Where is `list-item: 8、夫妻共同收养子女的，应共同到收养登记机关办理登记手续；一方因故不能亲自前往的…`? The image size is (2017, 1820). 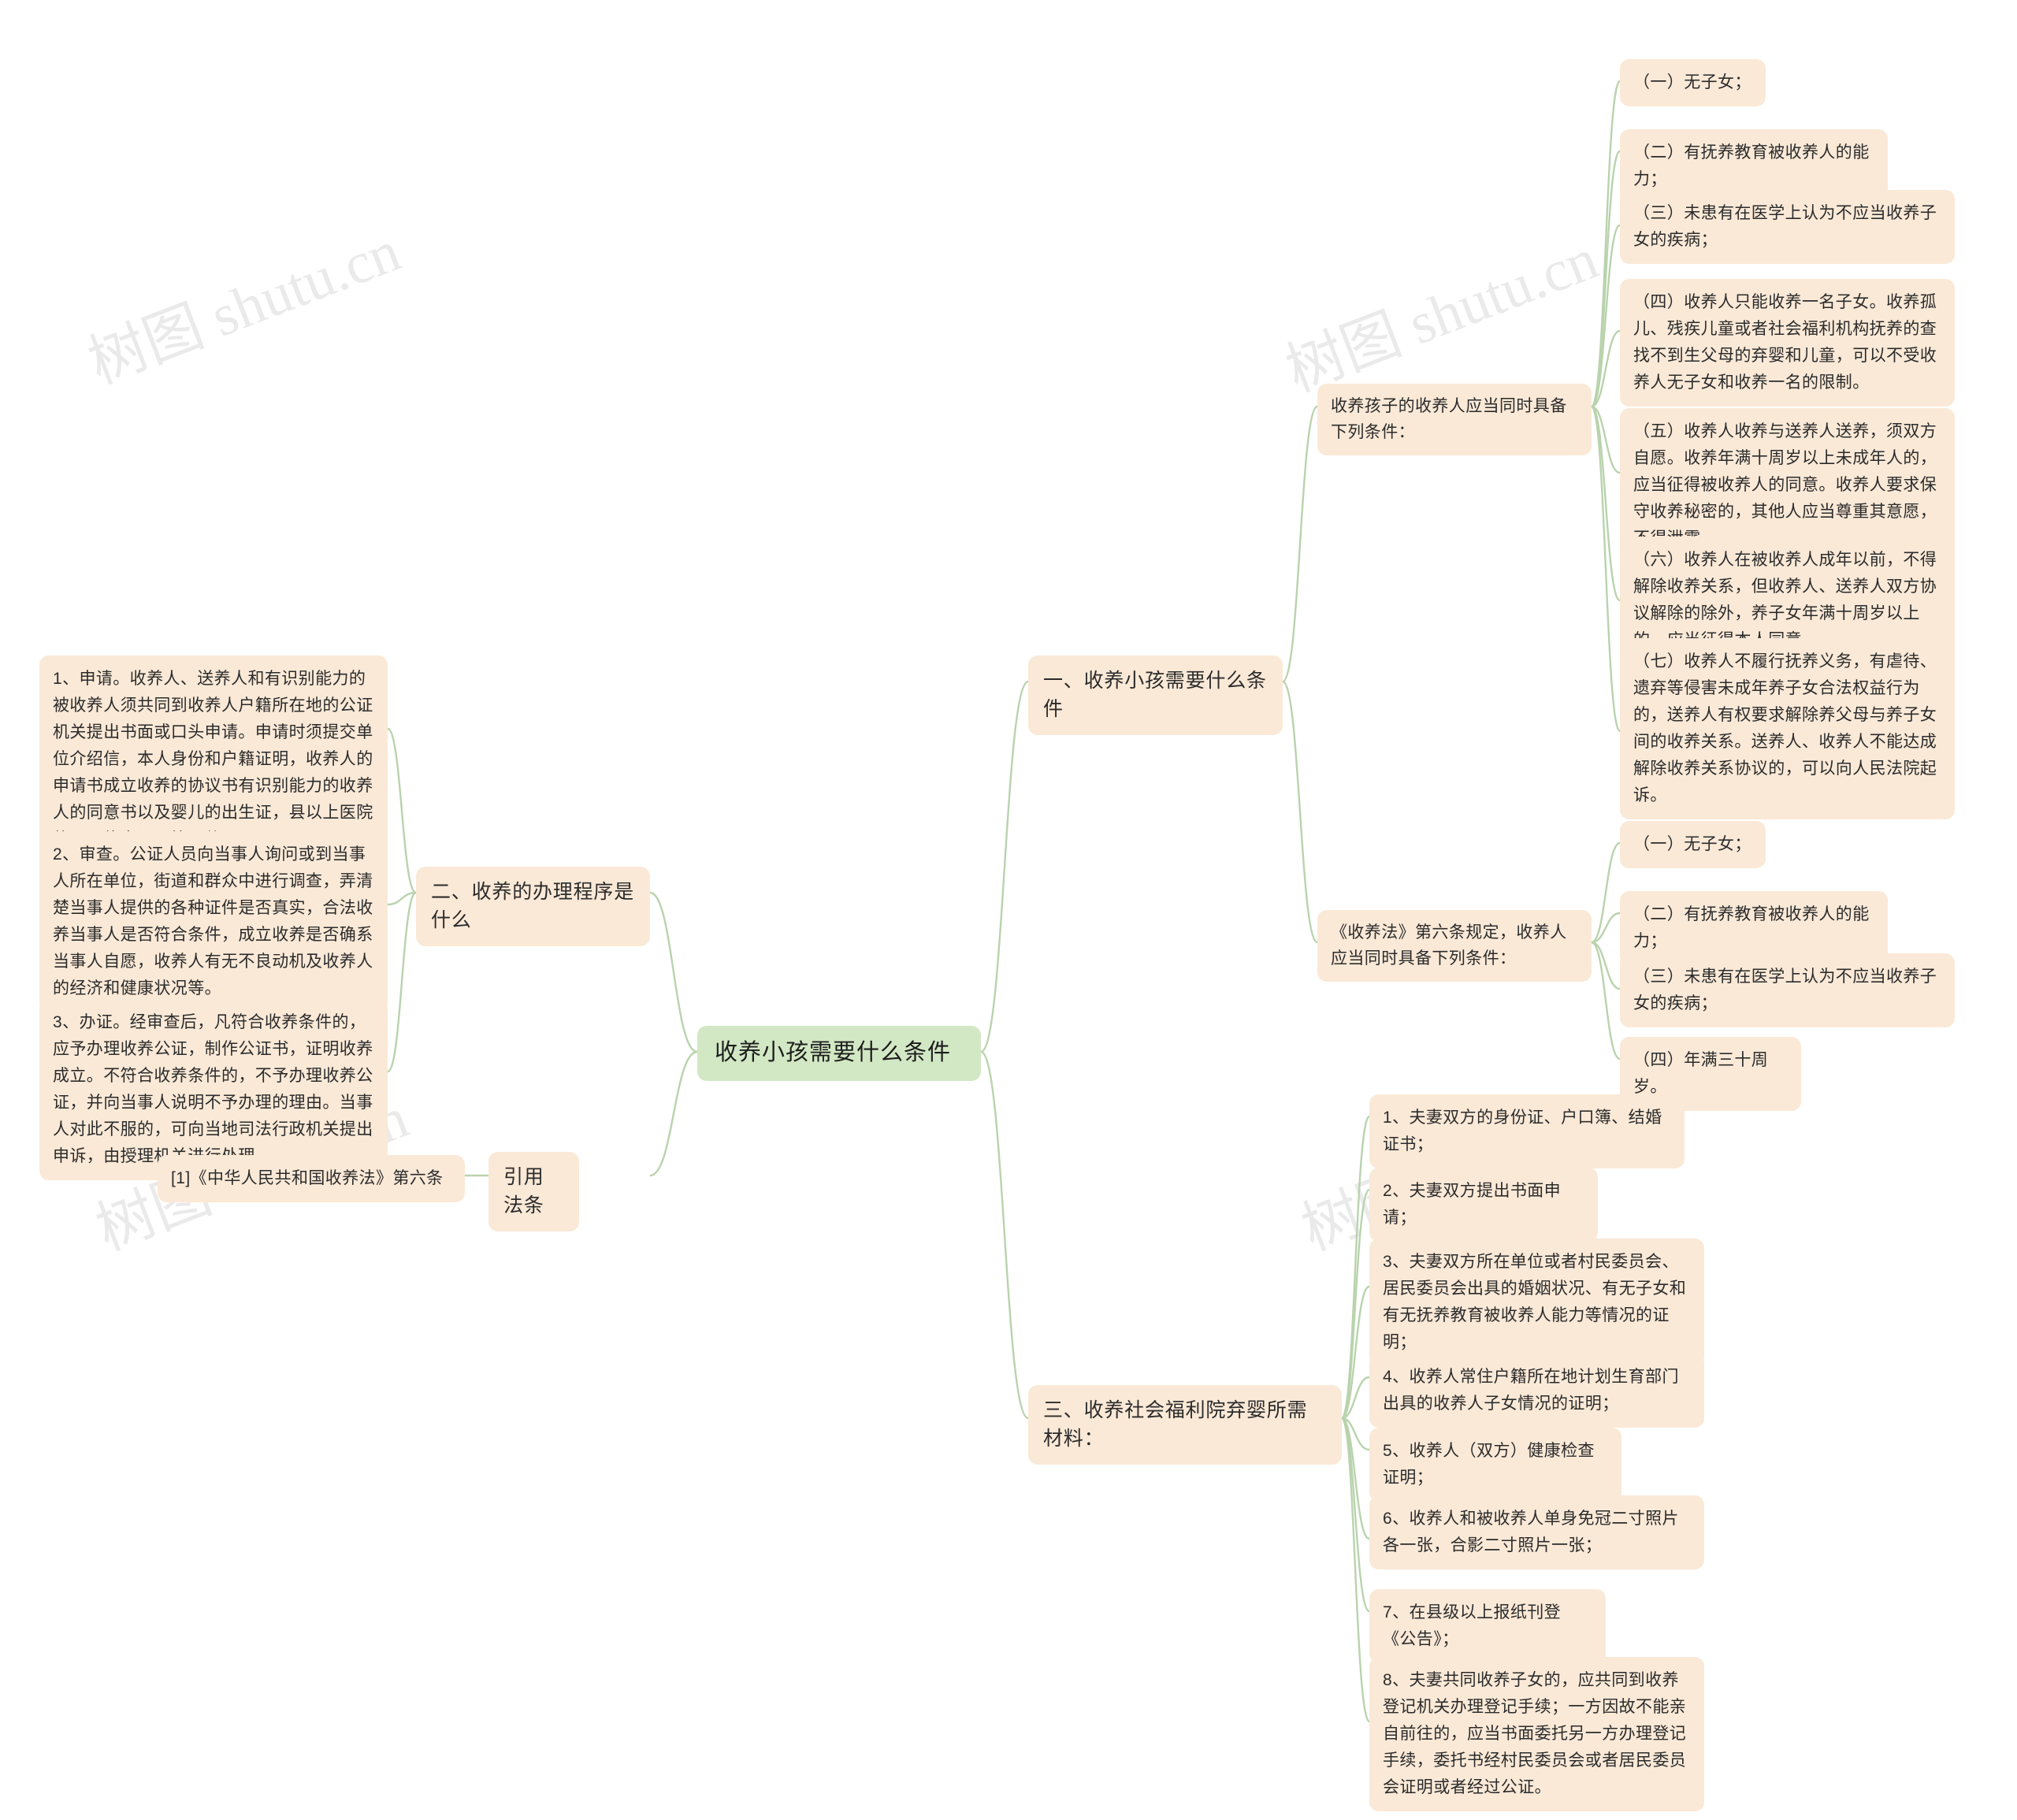
list-item: 8、夫妻共同收养子女的，应共同到收养登记机关办理登记手续；一方因故不能亲自前往的… is located at coordinates (1536, 1734).